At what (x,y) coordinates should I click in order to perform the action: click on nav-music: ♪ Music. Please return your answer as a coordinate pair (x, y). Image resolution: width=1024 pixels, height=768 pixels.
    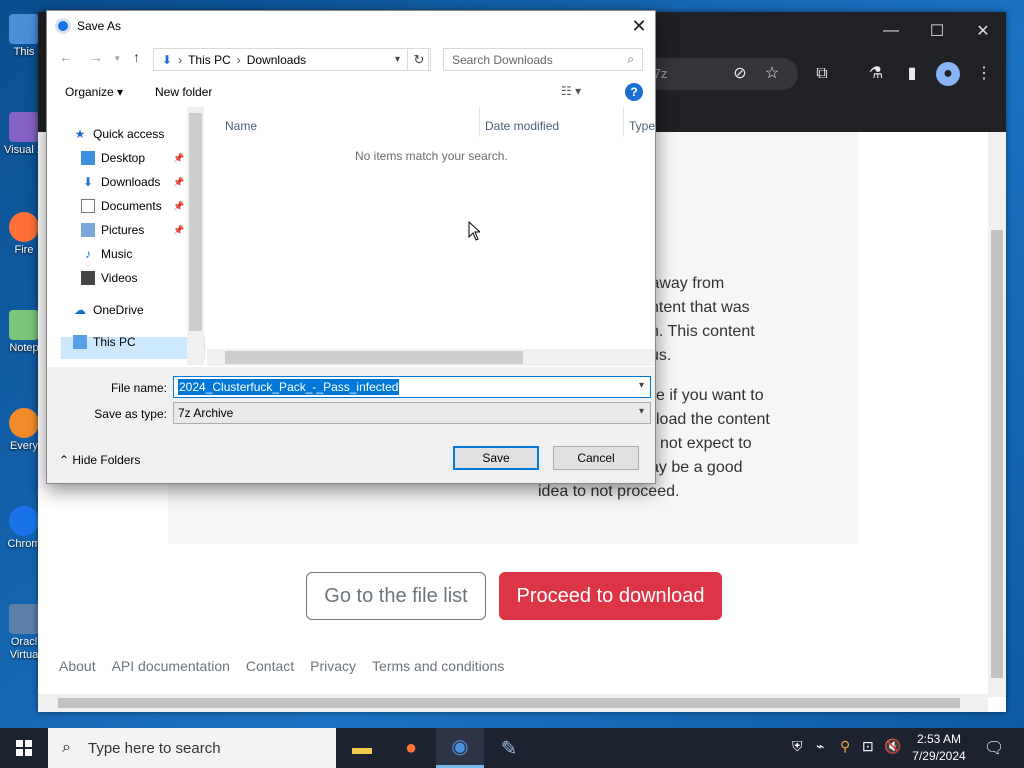
    Looking at the image, I should click on (106, 254).